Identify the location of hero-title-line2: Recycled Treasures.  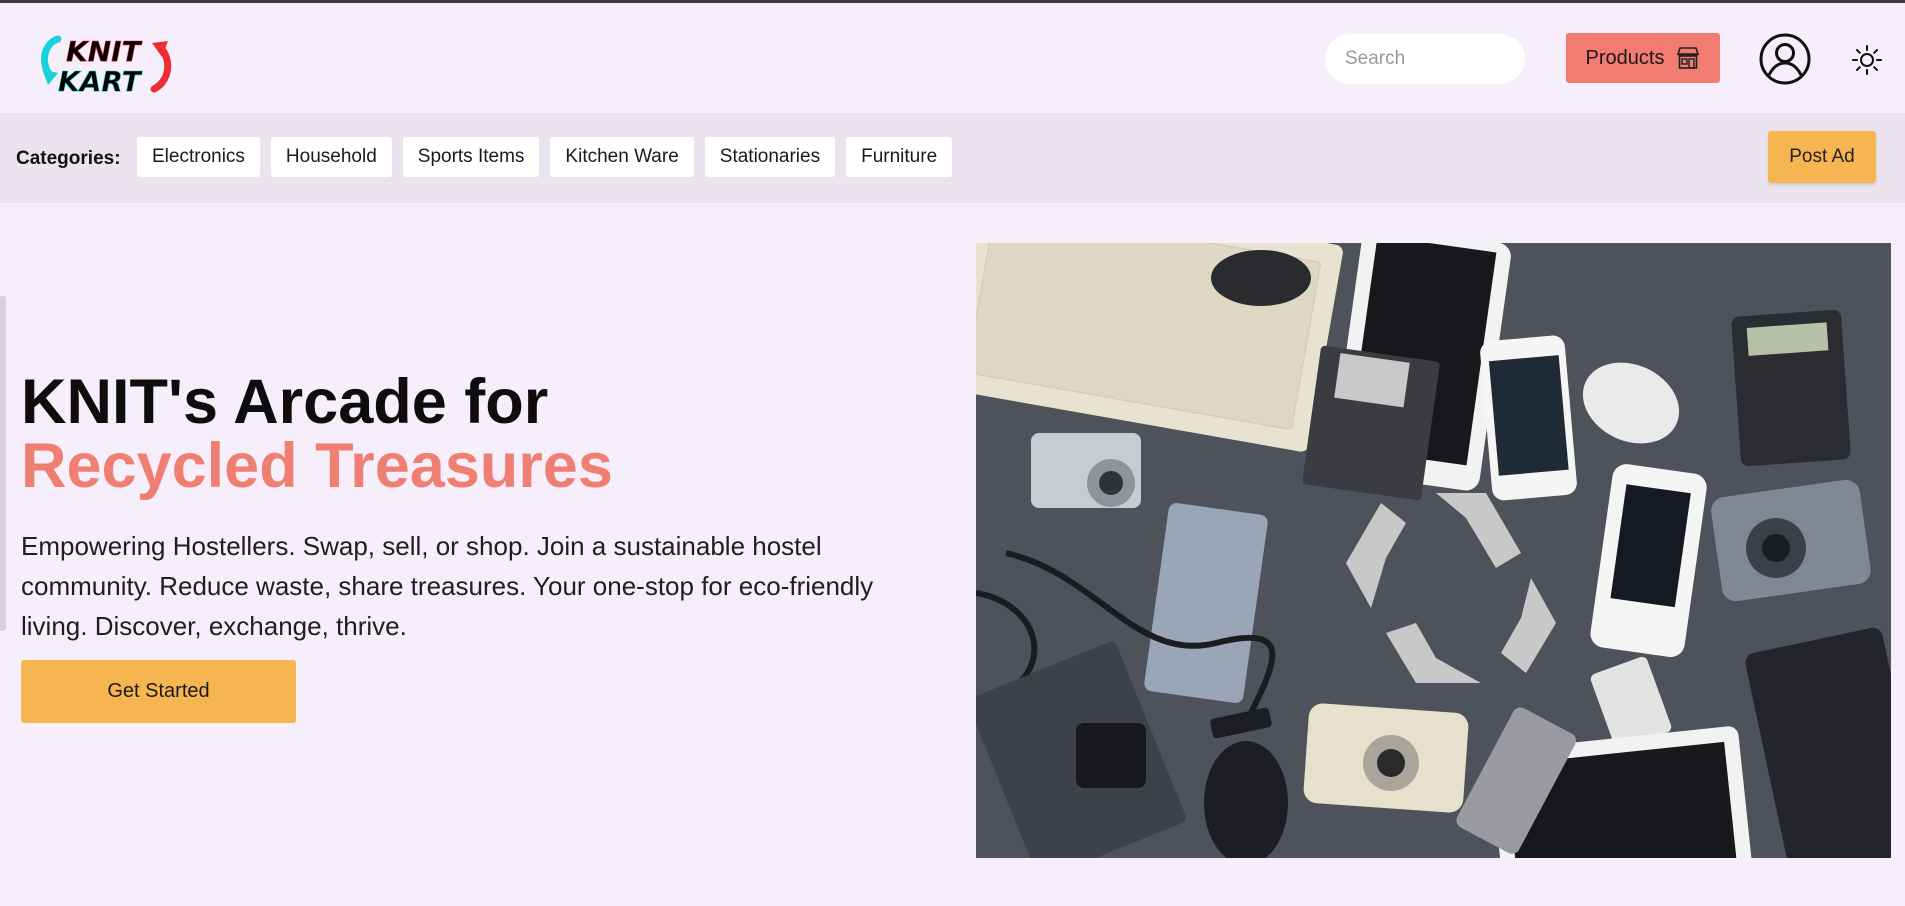
(317, 466).